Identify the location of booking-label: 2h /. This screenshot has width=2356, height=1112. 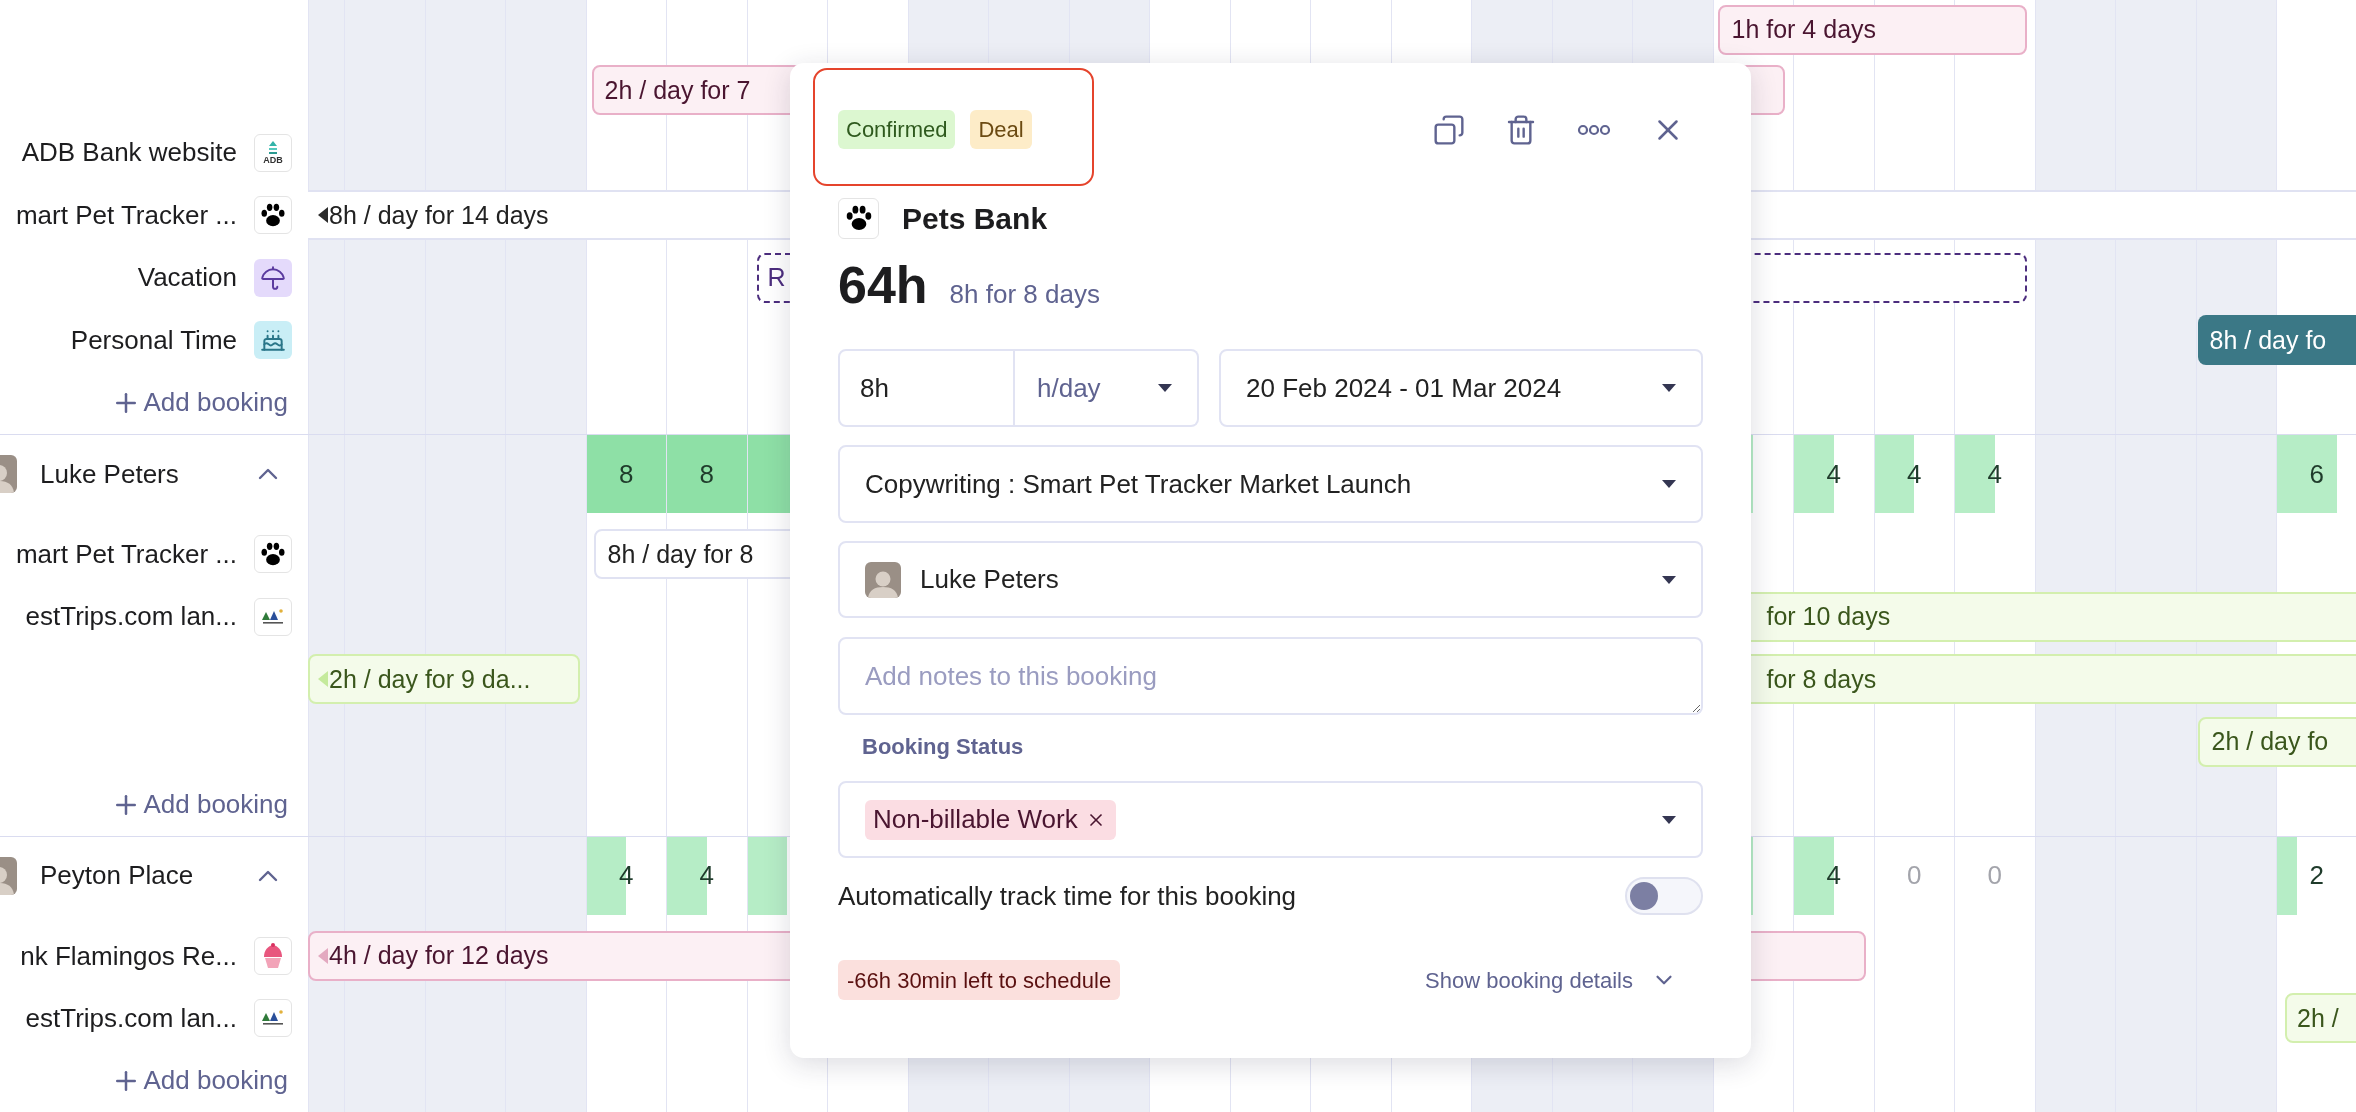
(2318, 1018).